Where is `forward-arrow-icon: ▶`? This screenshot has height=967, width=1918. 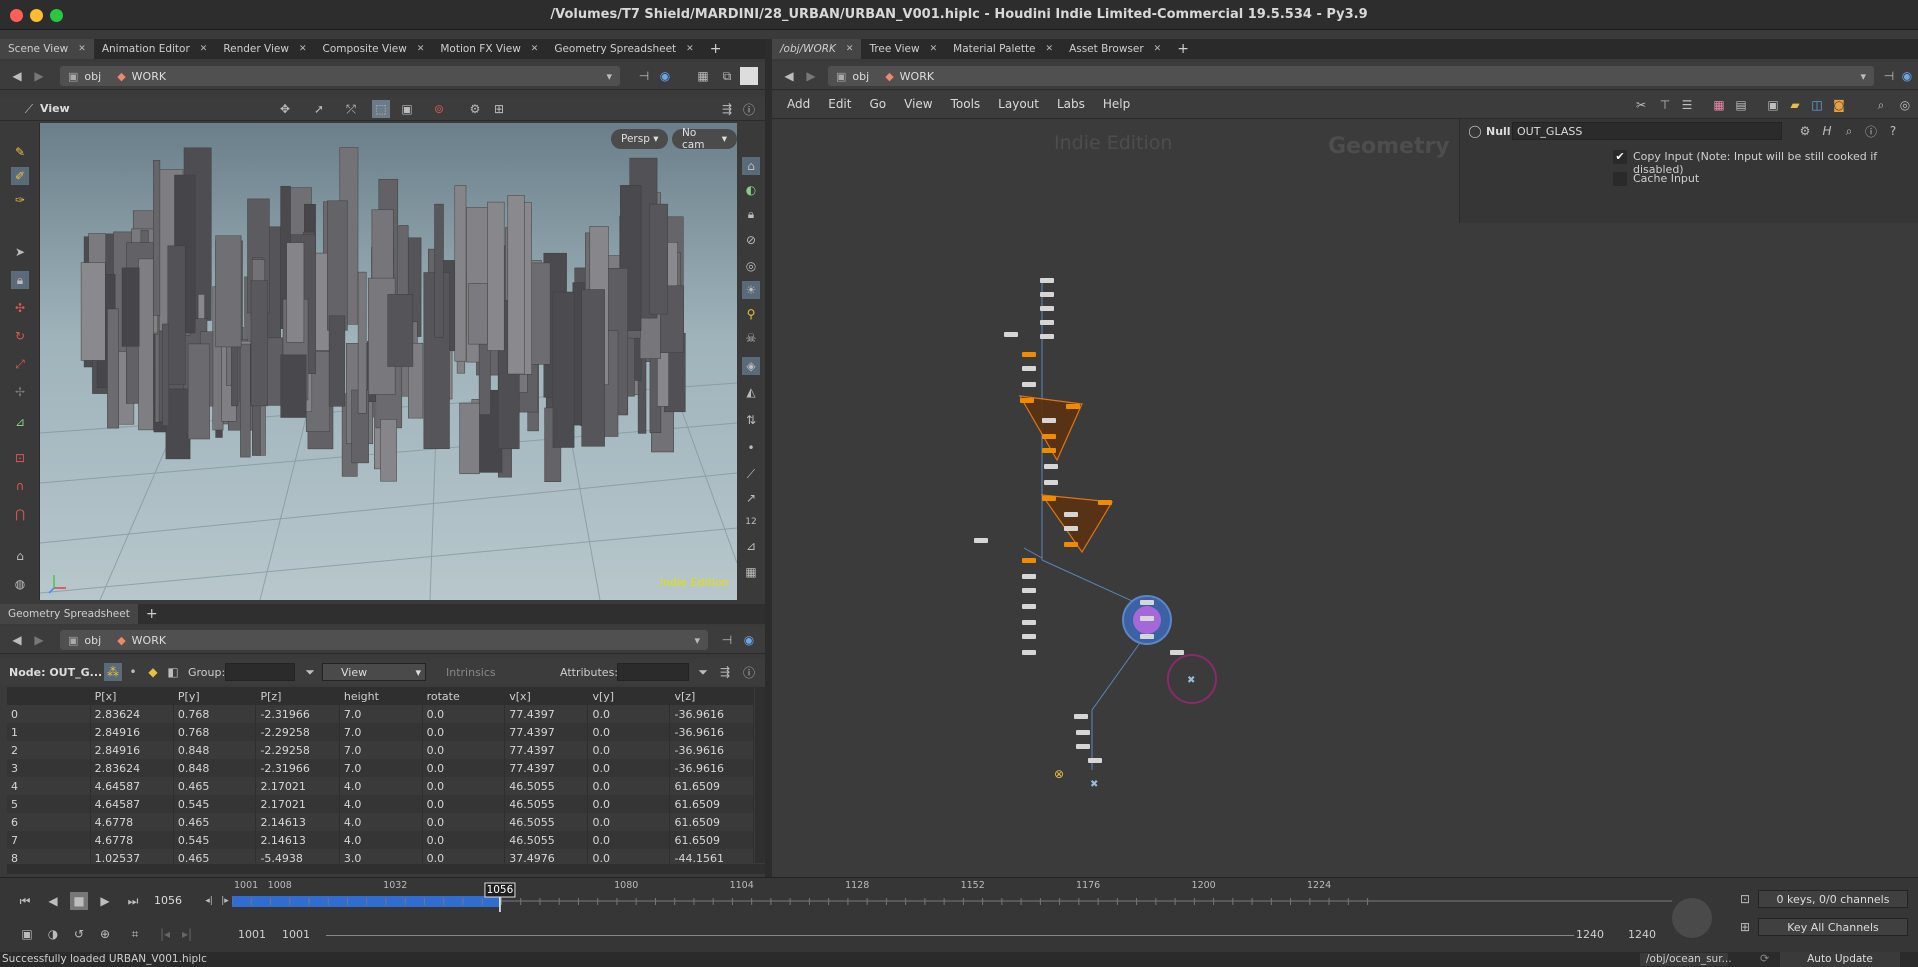 forward-arrow-icon: ▶ is located at coordinates (811, 76).